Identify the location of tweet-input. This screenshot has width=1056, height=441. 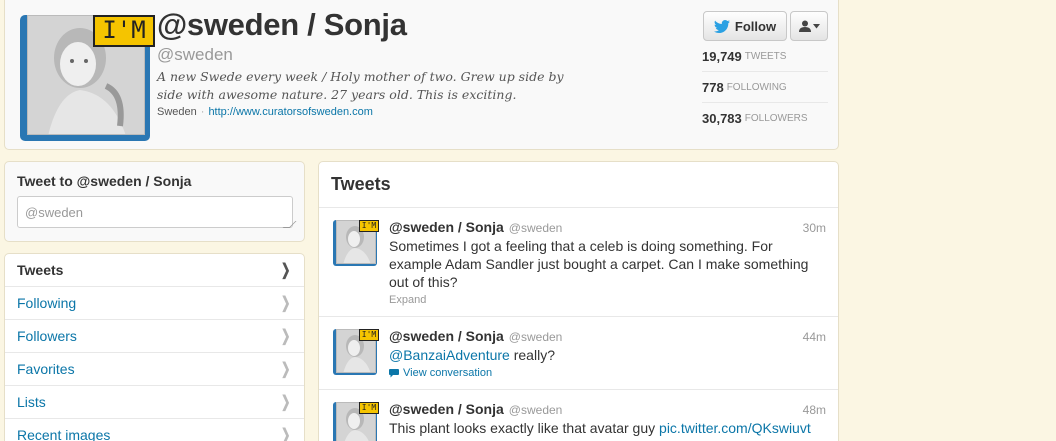
(155, 212).